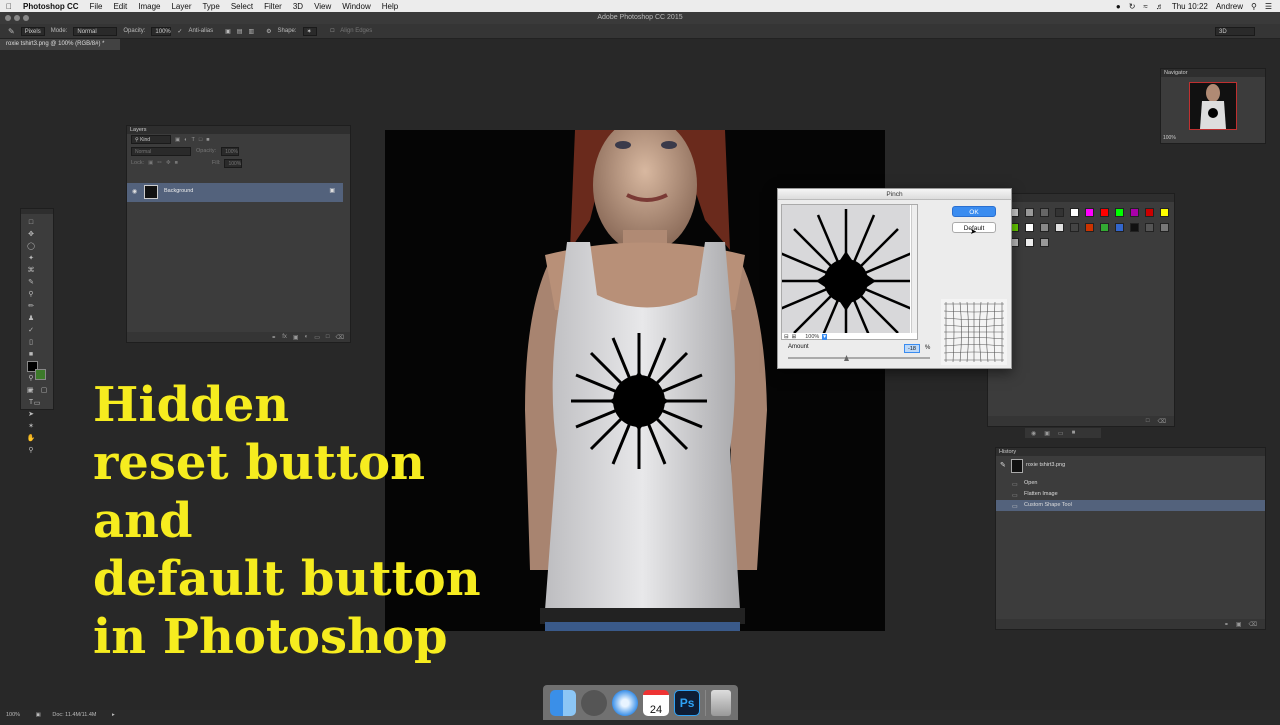  Describe the element at coordinates (31, 234) in the screenshot. I see `move-tool-icon: ✥` at that location.